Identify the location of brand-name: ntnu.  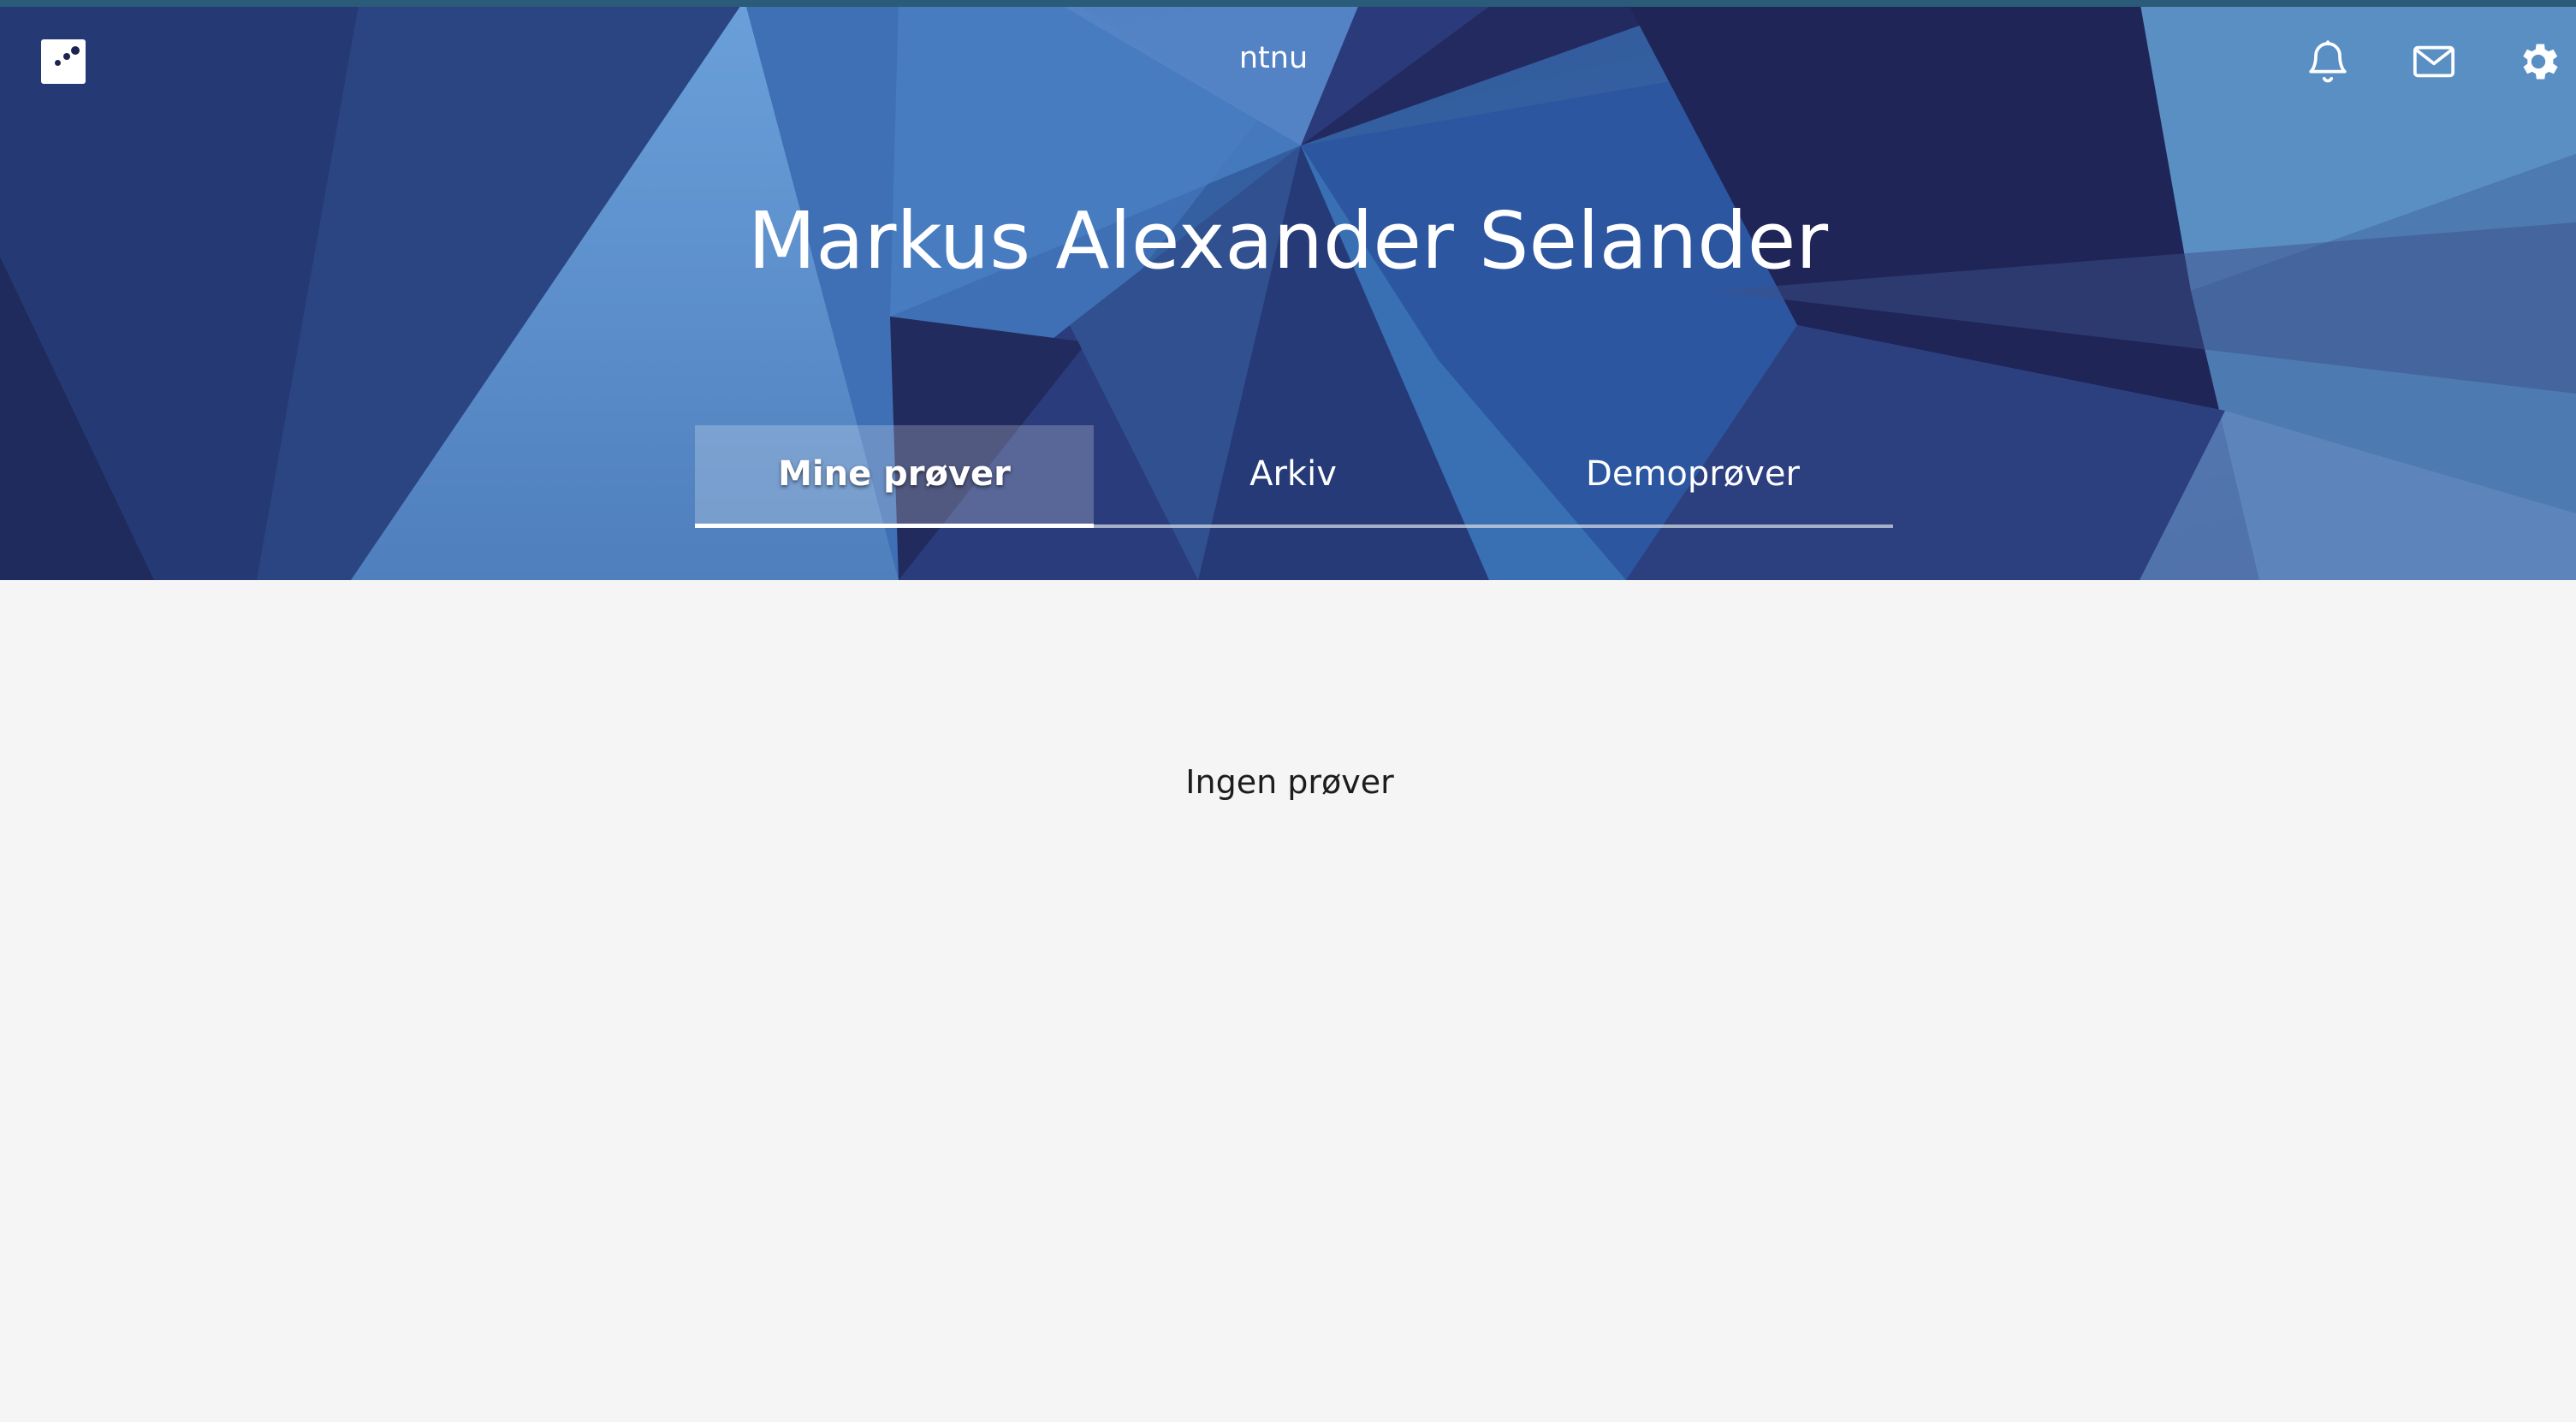
(1288, 58).